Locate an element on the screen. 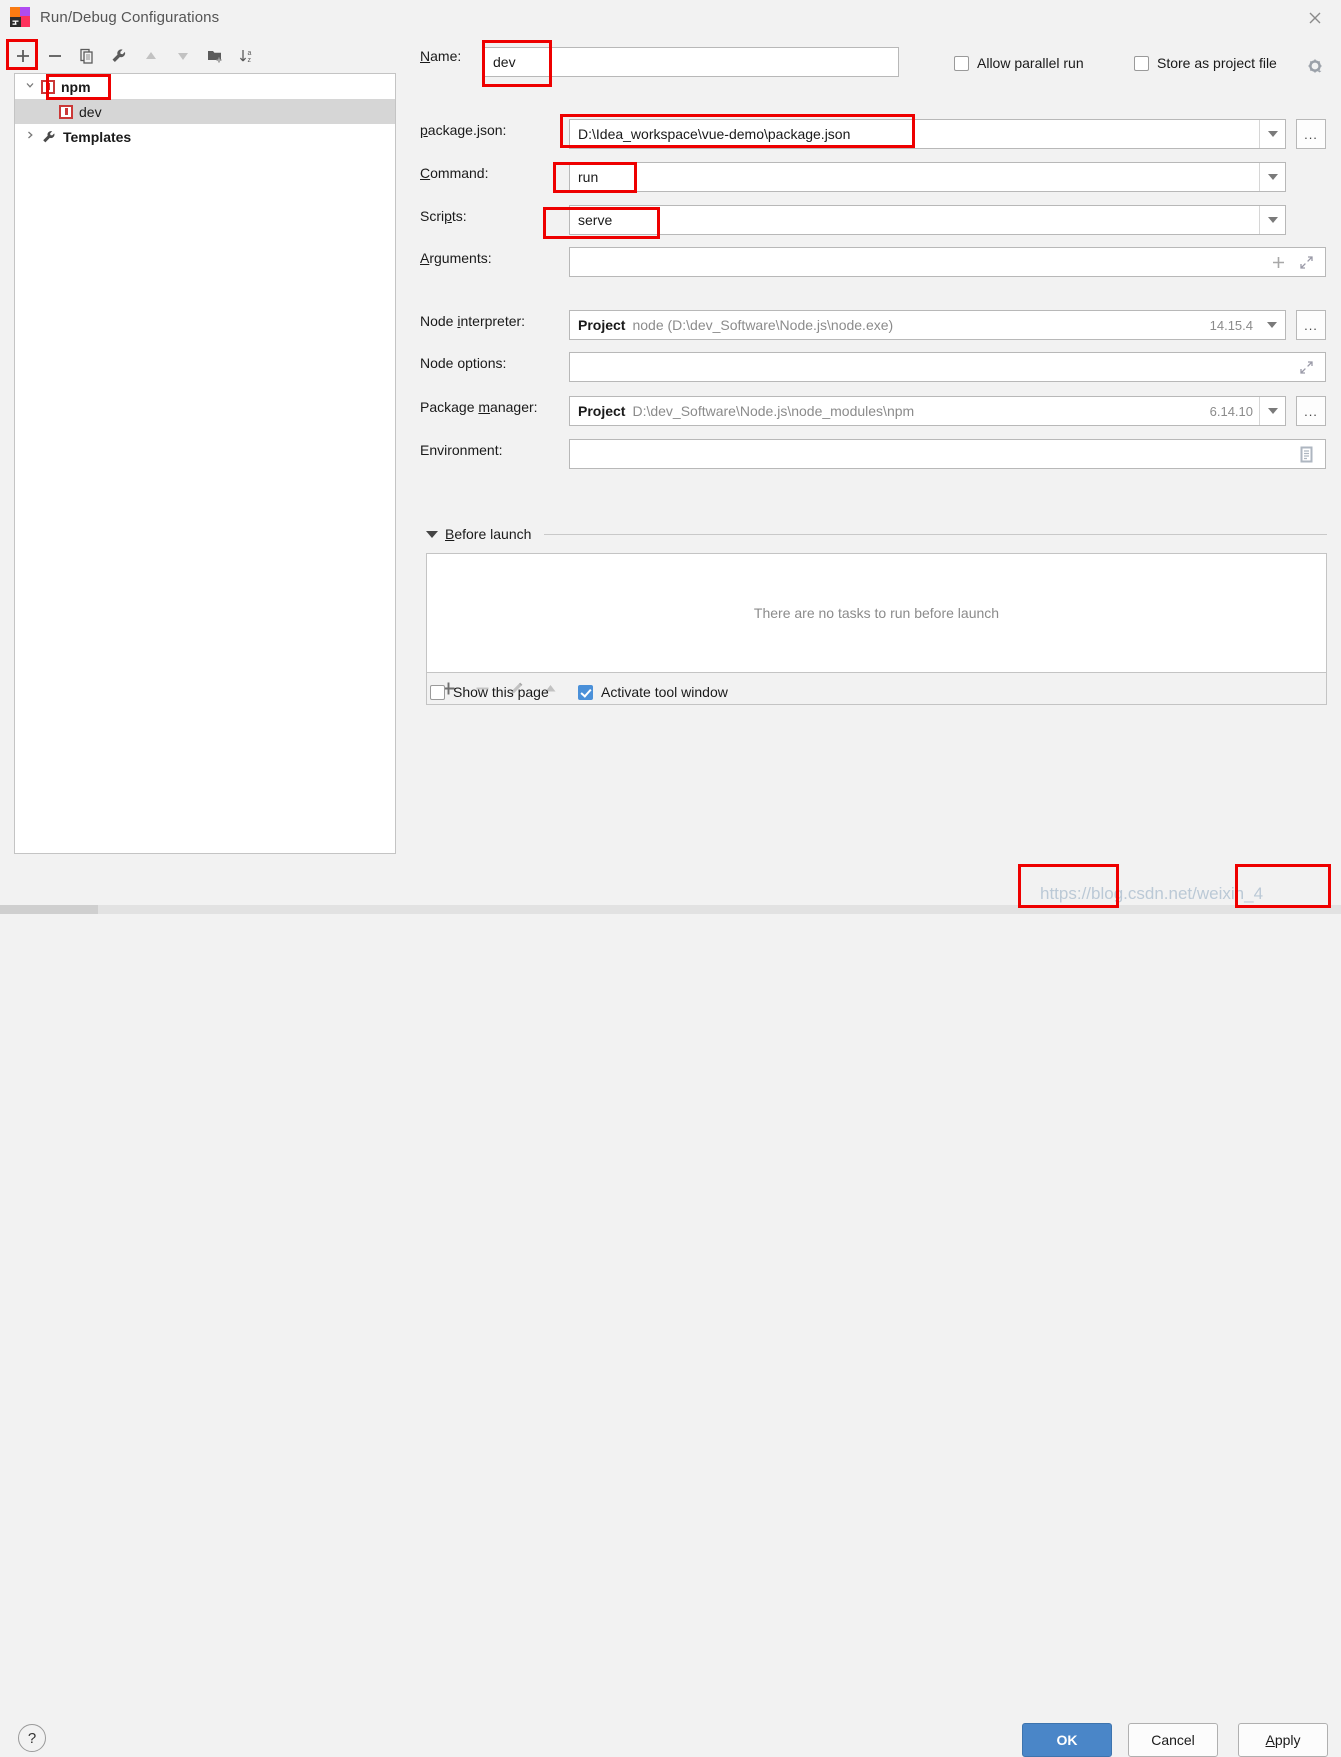 This screenshot has width=1341, height=1757. chevron-right-icon is located at coordinates (30, 136).